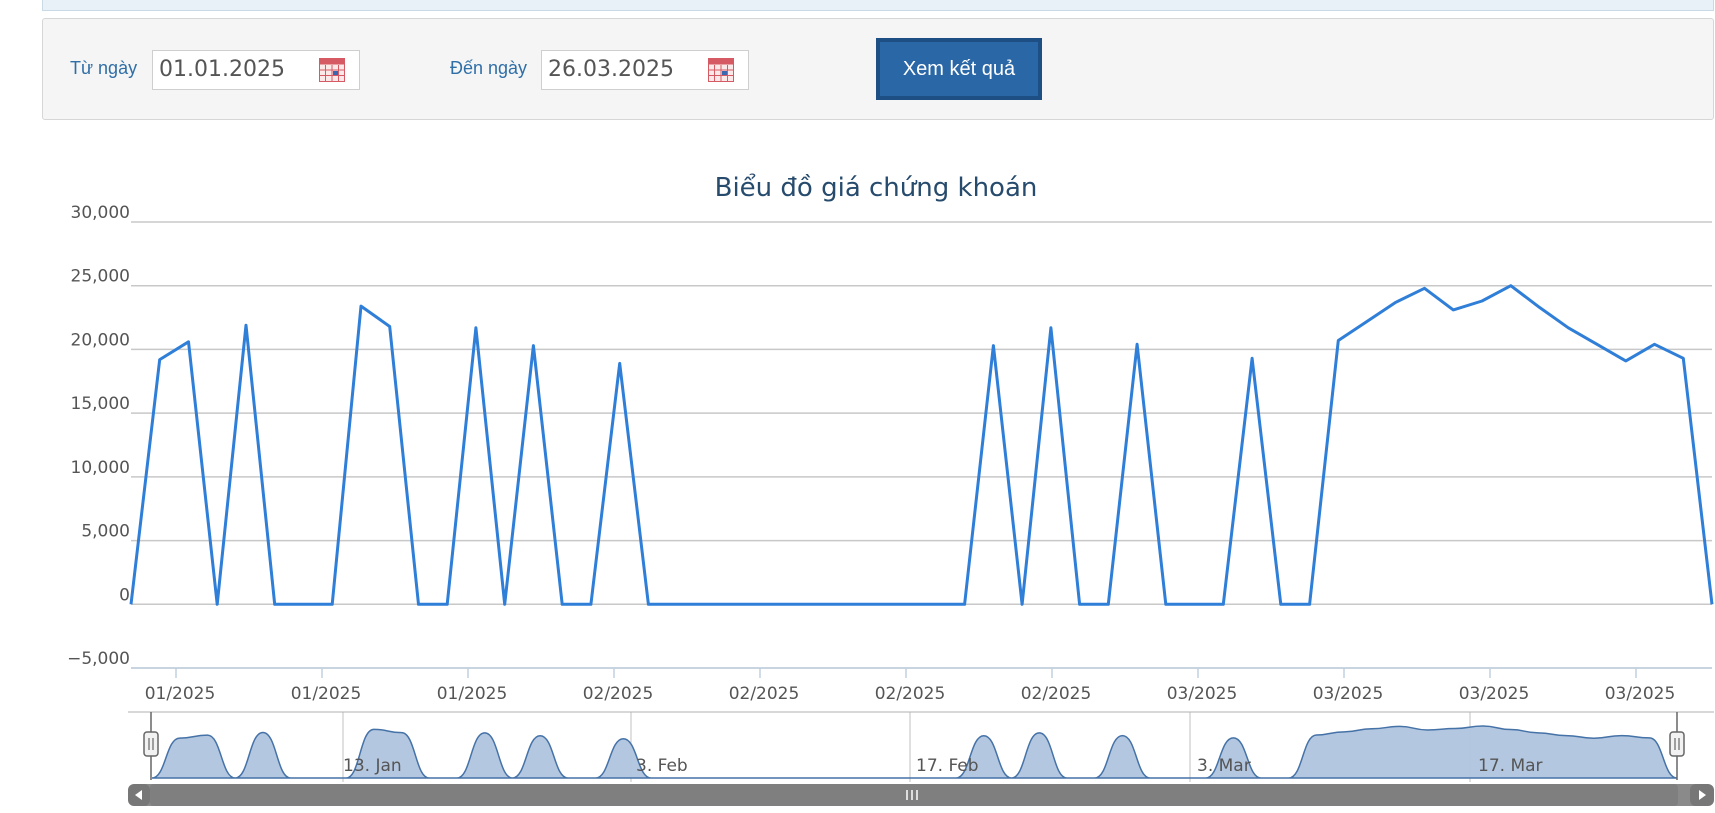 The width and height of the screenshot is (1715, 813). What do you see at coordinates (100, 340) in the screenshot?
I see `y-tick-label: 20,000` at bounding box center [100, 340].